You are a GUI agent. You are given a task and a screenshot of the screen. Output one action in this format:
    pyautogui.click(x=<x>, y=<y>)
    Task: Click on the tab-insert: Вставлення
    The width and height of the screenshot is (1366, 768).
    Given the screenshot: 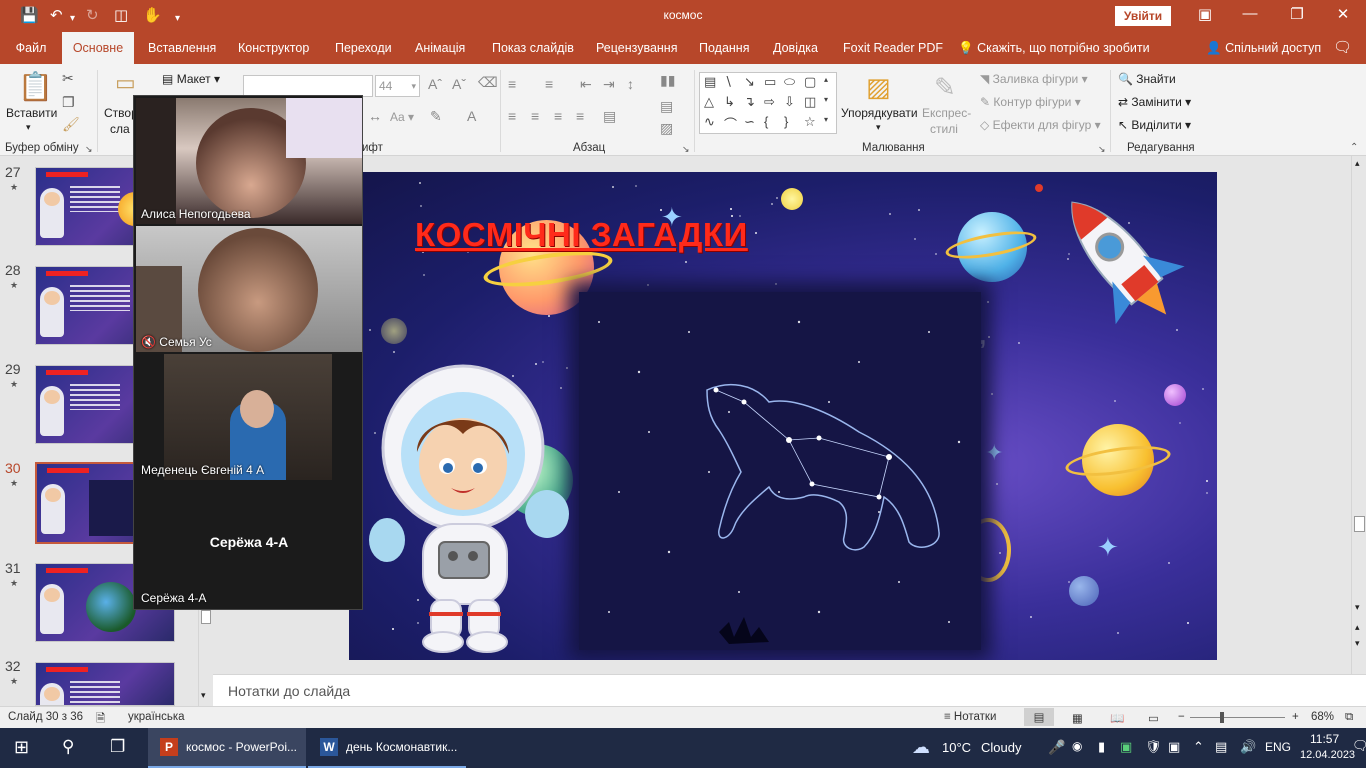 What is the action you would take?
    pyautogui.click(x=182, y=48)
    